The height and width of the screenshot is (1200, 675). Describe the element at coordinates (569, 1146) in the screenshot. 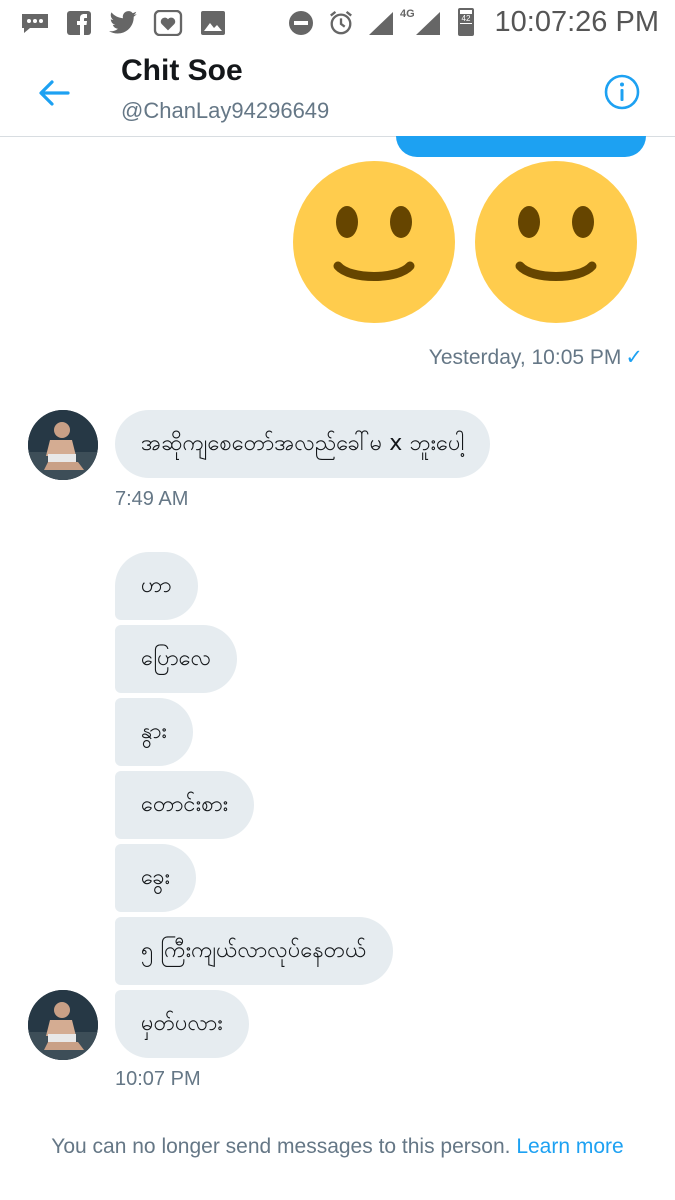

I see `learn-more-link: Learn more` at that location.